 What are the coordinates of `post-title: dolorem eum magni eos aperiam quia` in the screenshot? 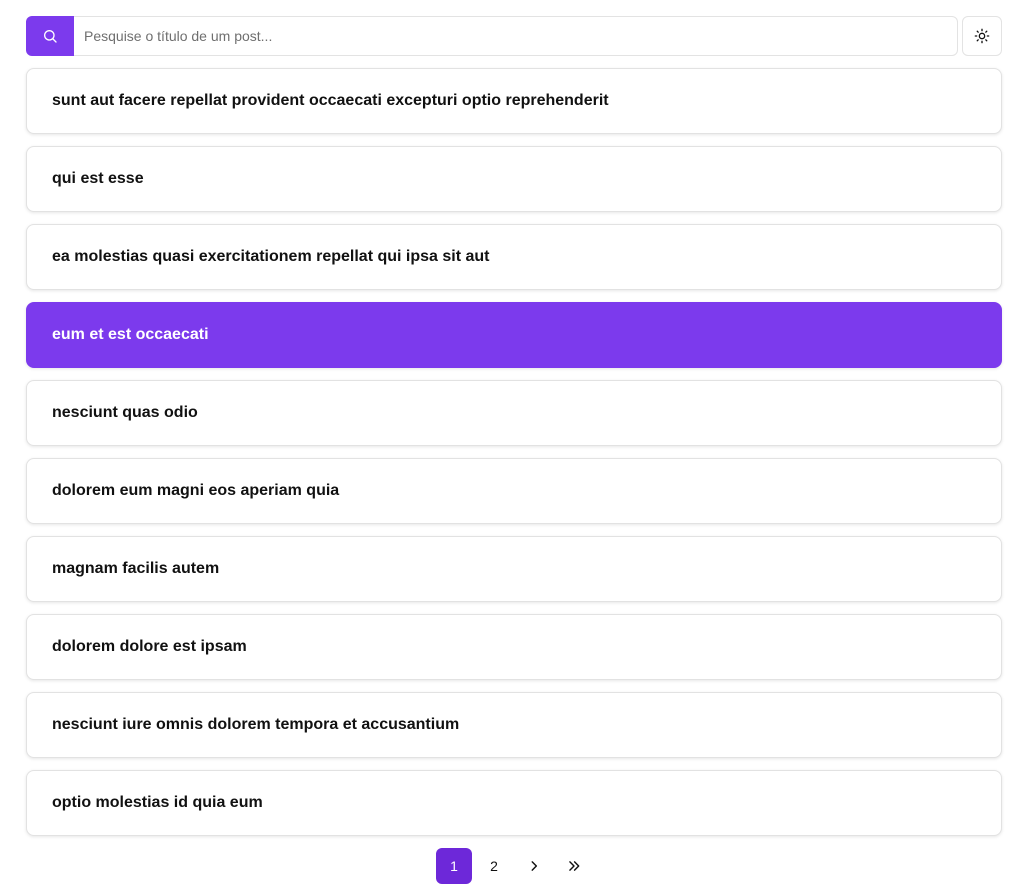 It's located at (196, 490).